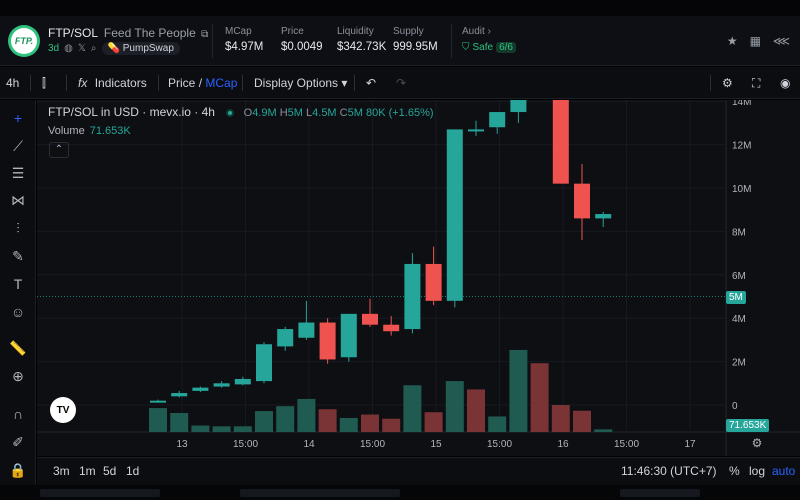 This screenshot has width=800, height=500. I want to click on log-toggle: log, so click(757, 471).